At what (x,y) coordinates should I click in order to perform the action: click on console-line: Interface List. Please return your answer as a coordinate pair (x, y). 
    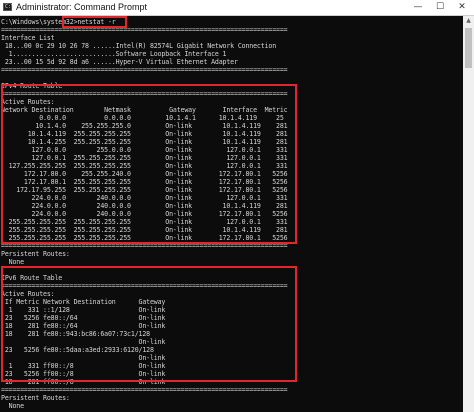
    Looking at the image, I should click on (28, 38).